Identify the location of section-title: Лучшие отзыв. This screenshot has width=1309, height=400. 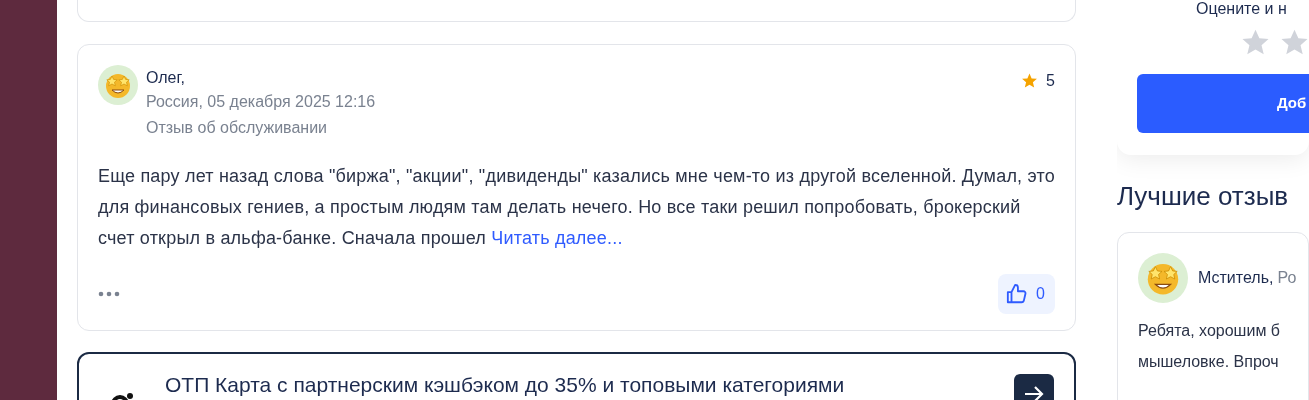
(1203, 197).